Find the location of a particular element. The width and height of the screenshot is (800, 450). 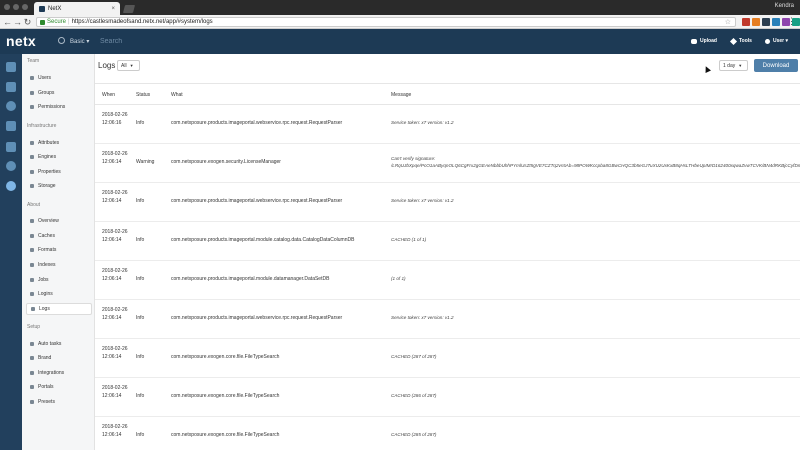

search-icon is located at coordinates (61, 40).